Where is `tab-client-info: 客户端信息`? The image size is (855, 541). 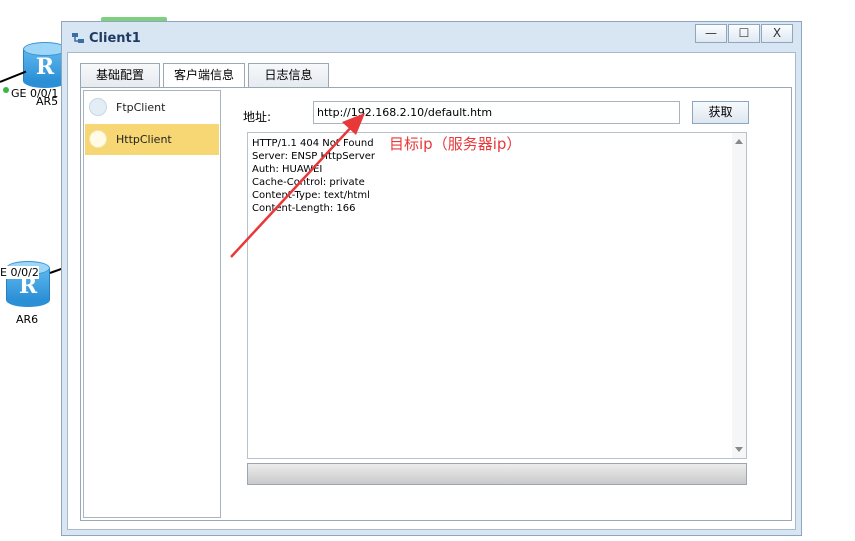
tab-client-info: 客户端信息 is located at coordinates (204, 75).